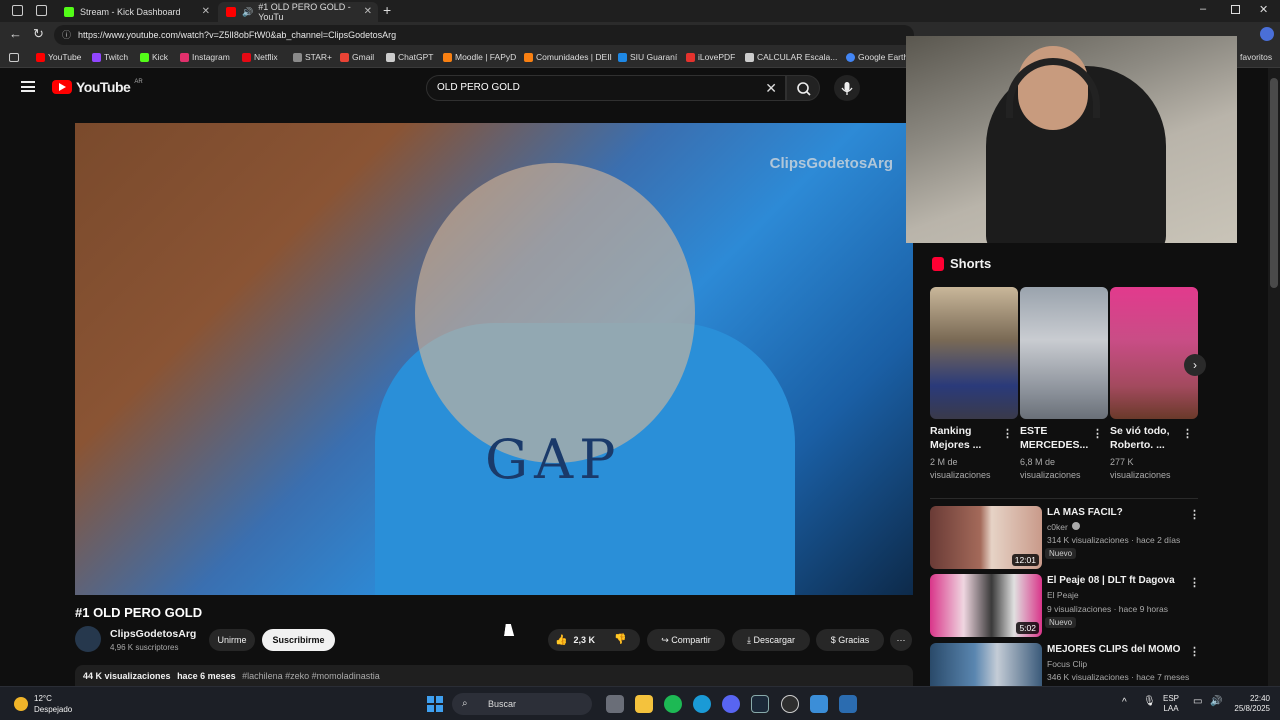  I want to click on recommended-channel: El Peaje, so click(1063, 595).